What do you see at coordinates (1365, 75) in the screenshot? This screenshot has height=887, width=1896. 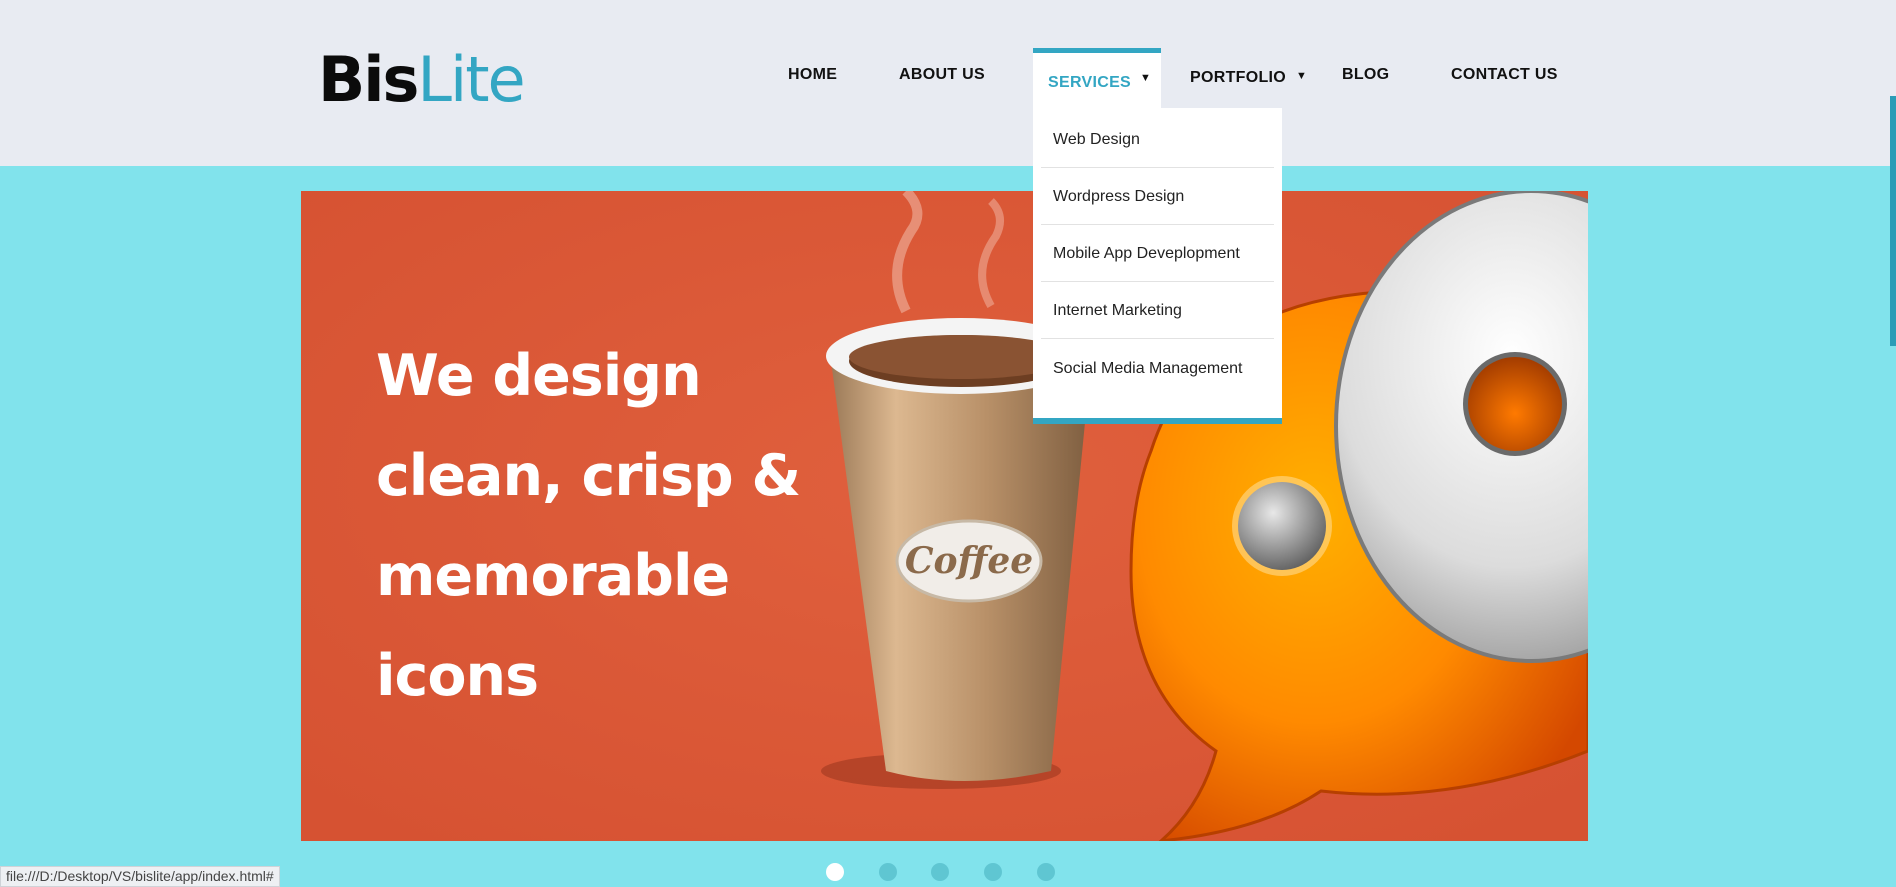 I see `nav-blog: BLOG` at bounding box center [1365, 75].